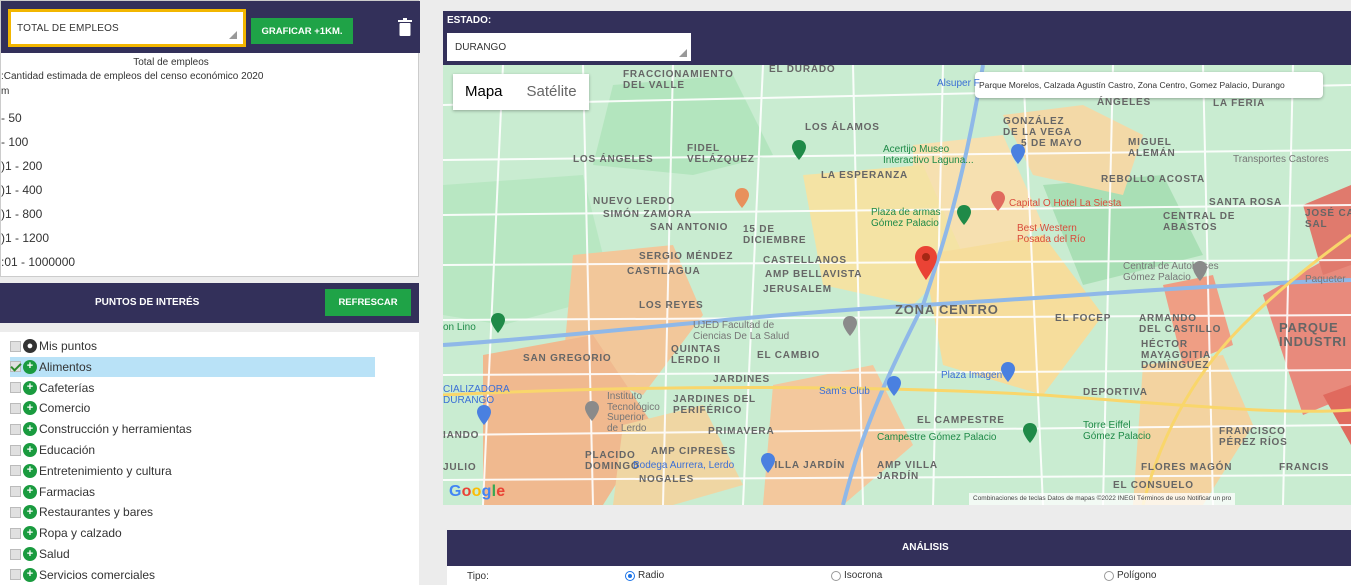 Image resolution: width=1351 pixels, height=585 pixels. What do you see at coordinates (693, 451) in the screenshot?
I see `map-label: AMP CIPRESES` at bounding box center [693, 451].